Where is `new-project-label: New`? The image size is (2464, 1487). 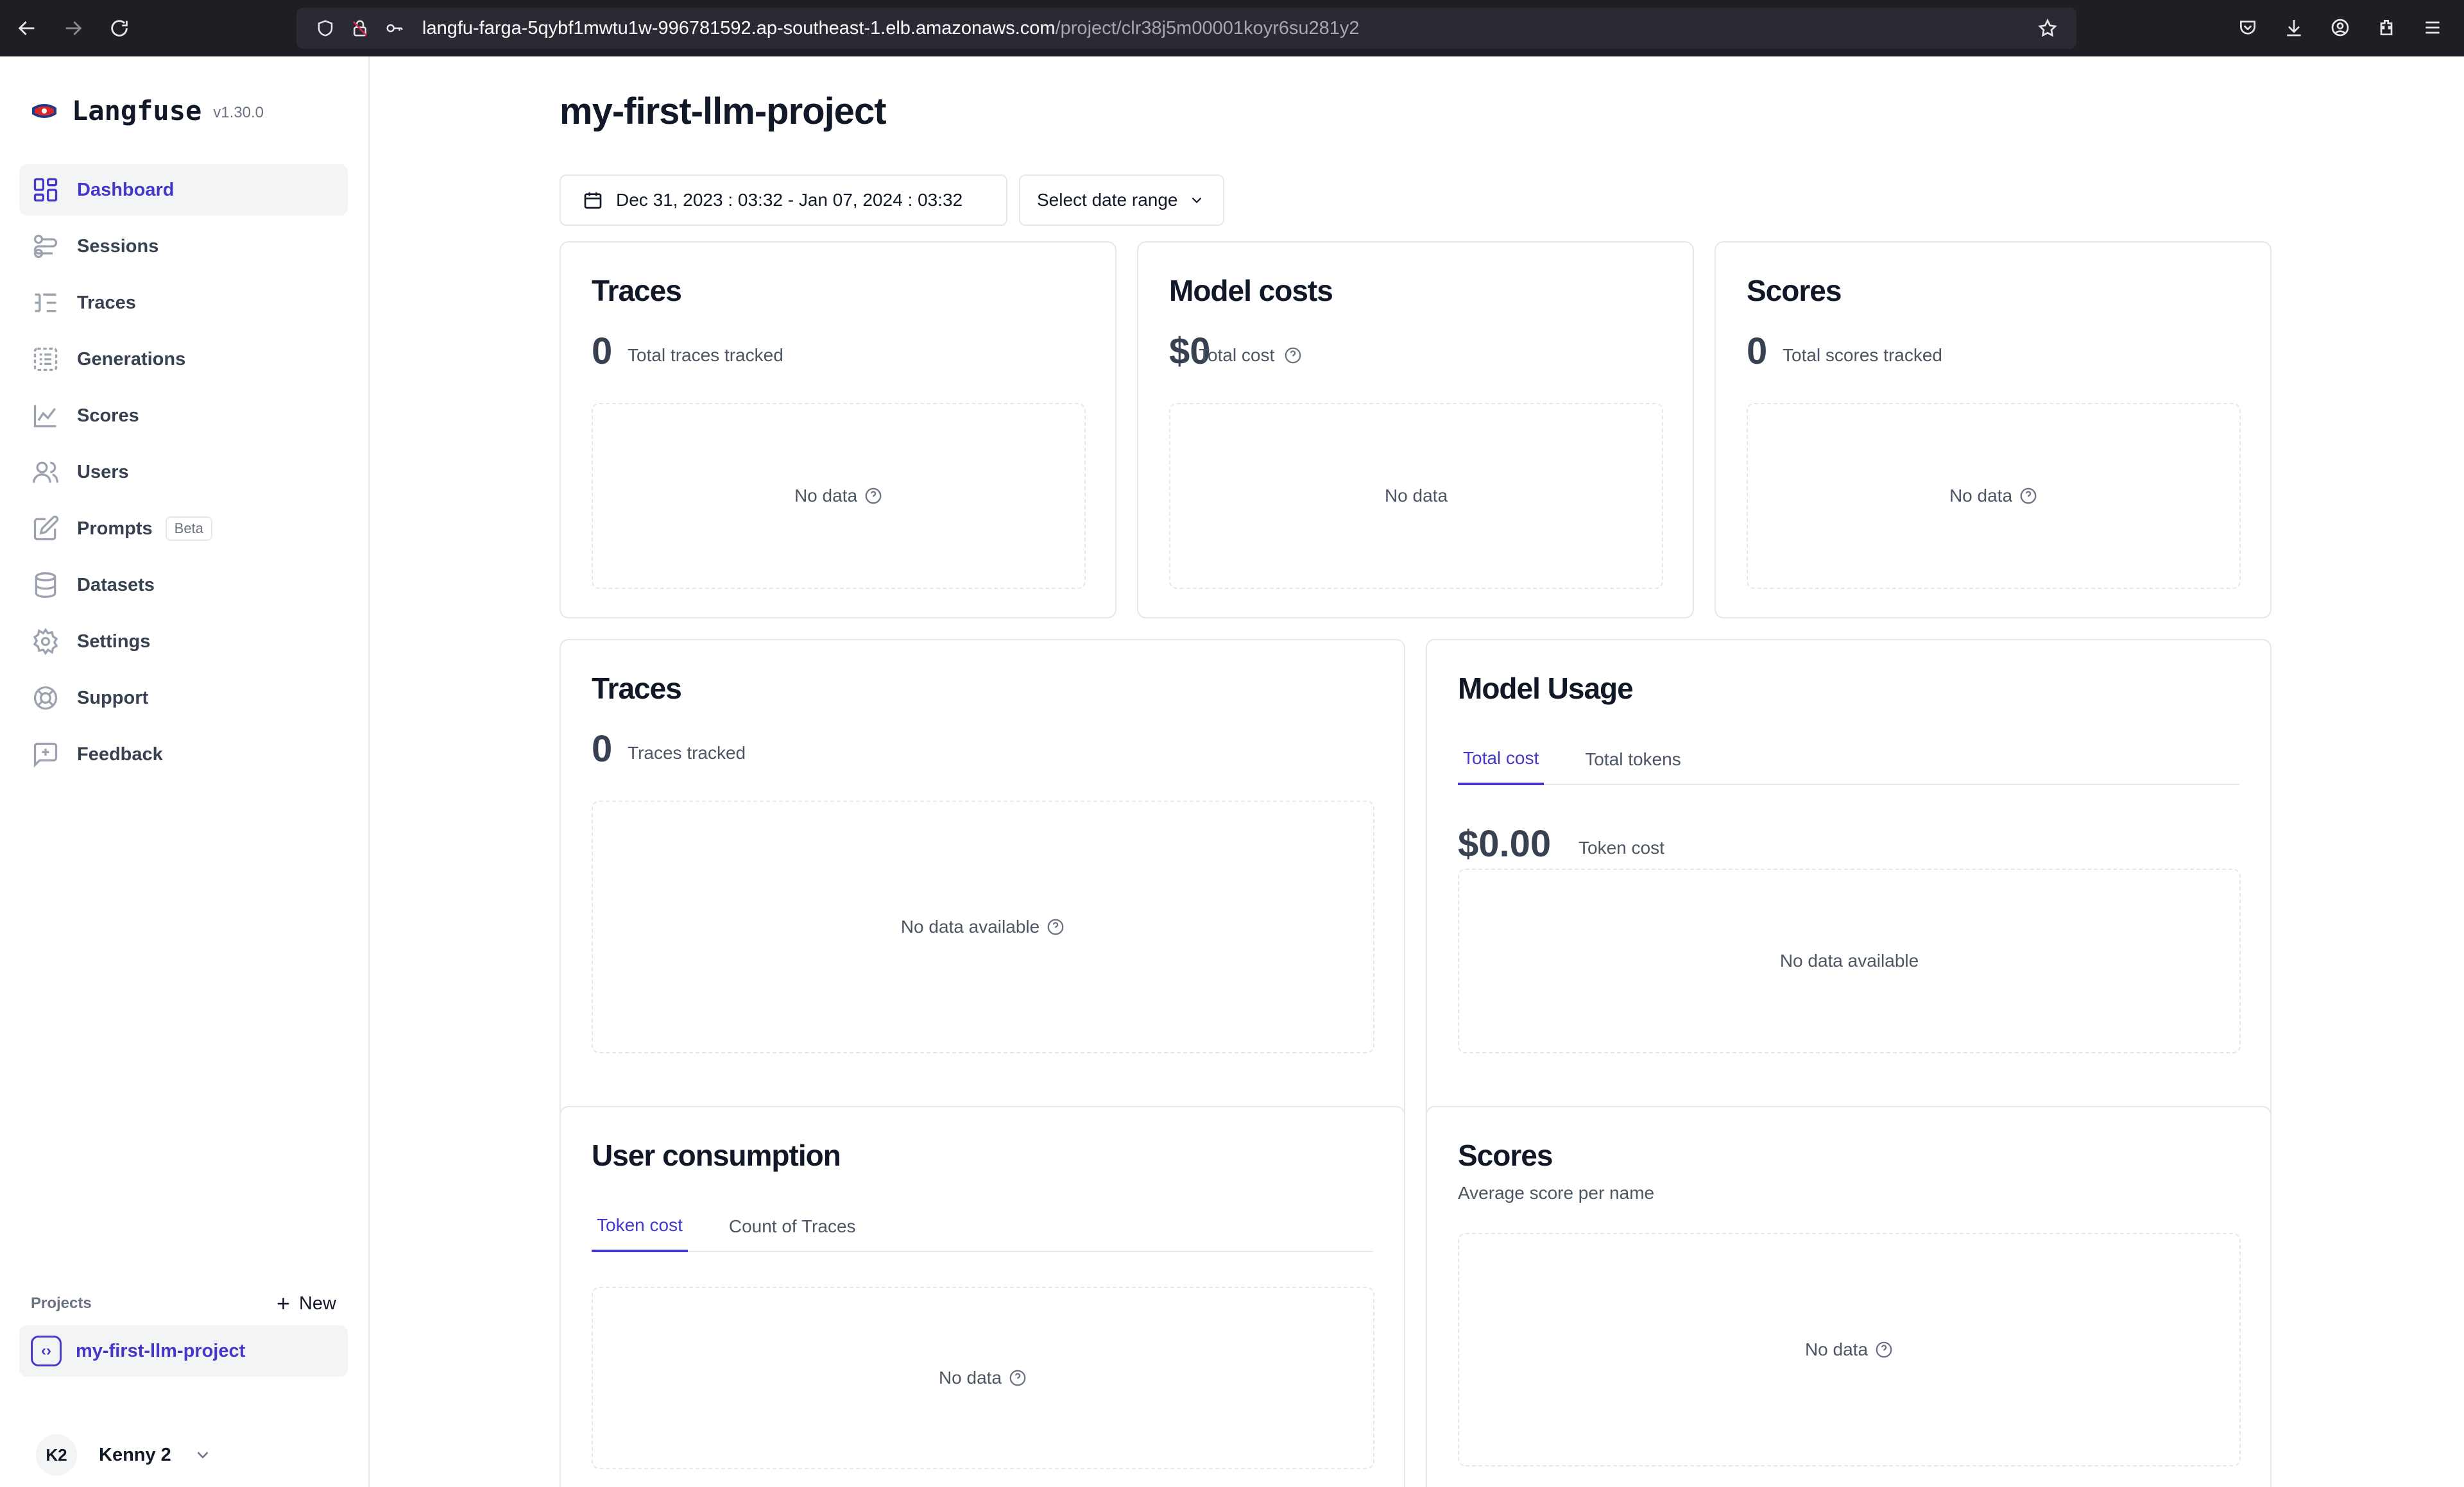
new-project-label: New is located at coordinates (317, 1303).